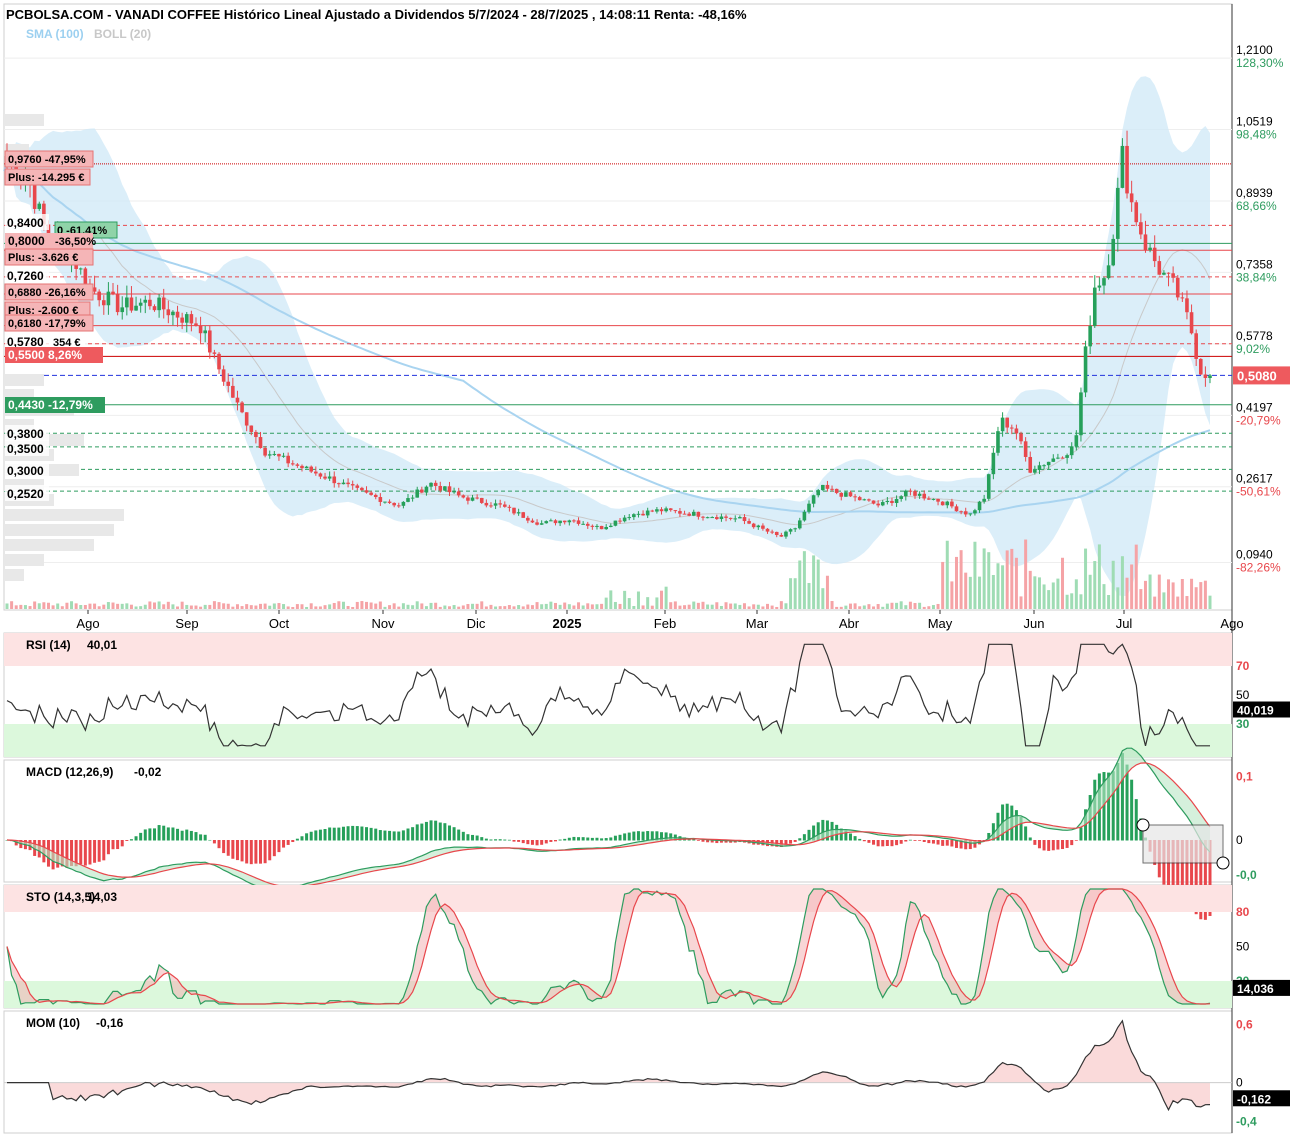  Describe the element at coordinates (1256, 135) in the screenshot. I see `price-tick-pct: 98,48%` at that location.